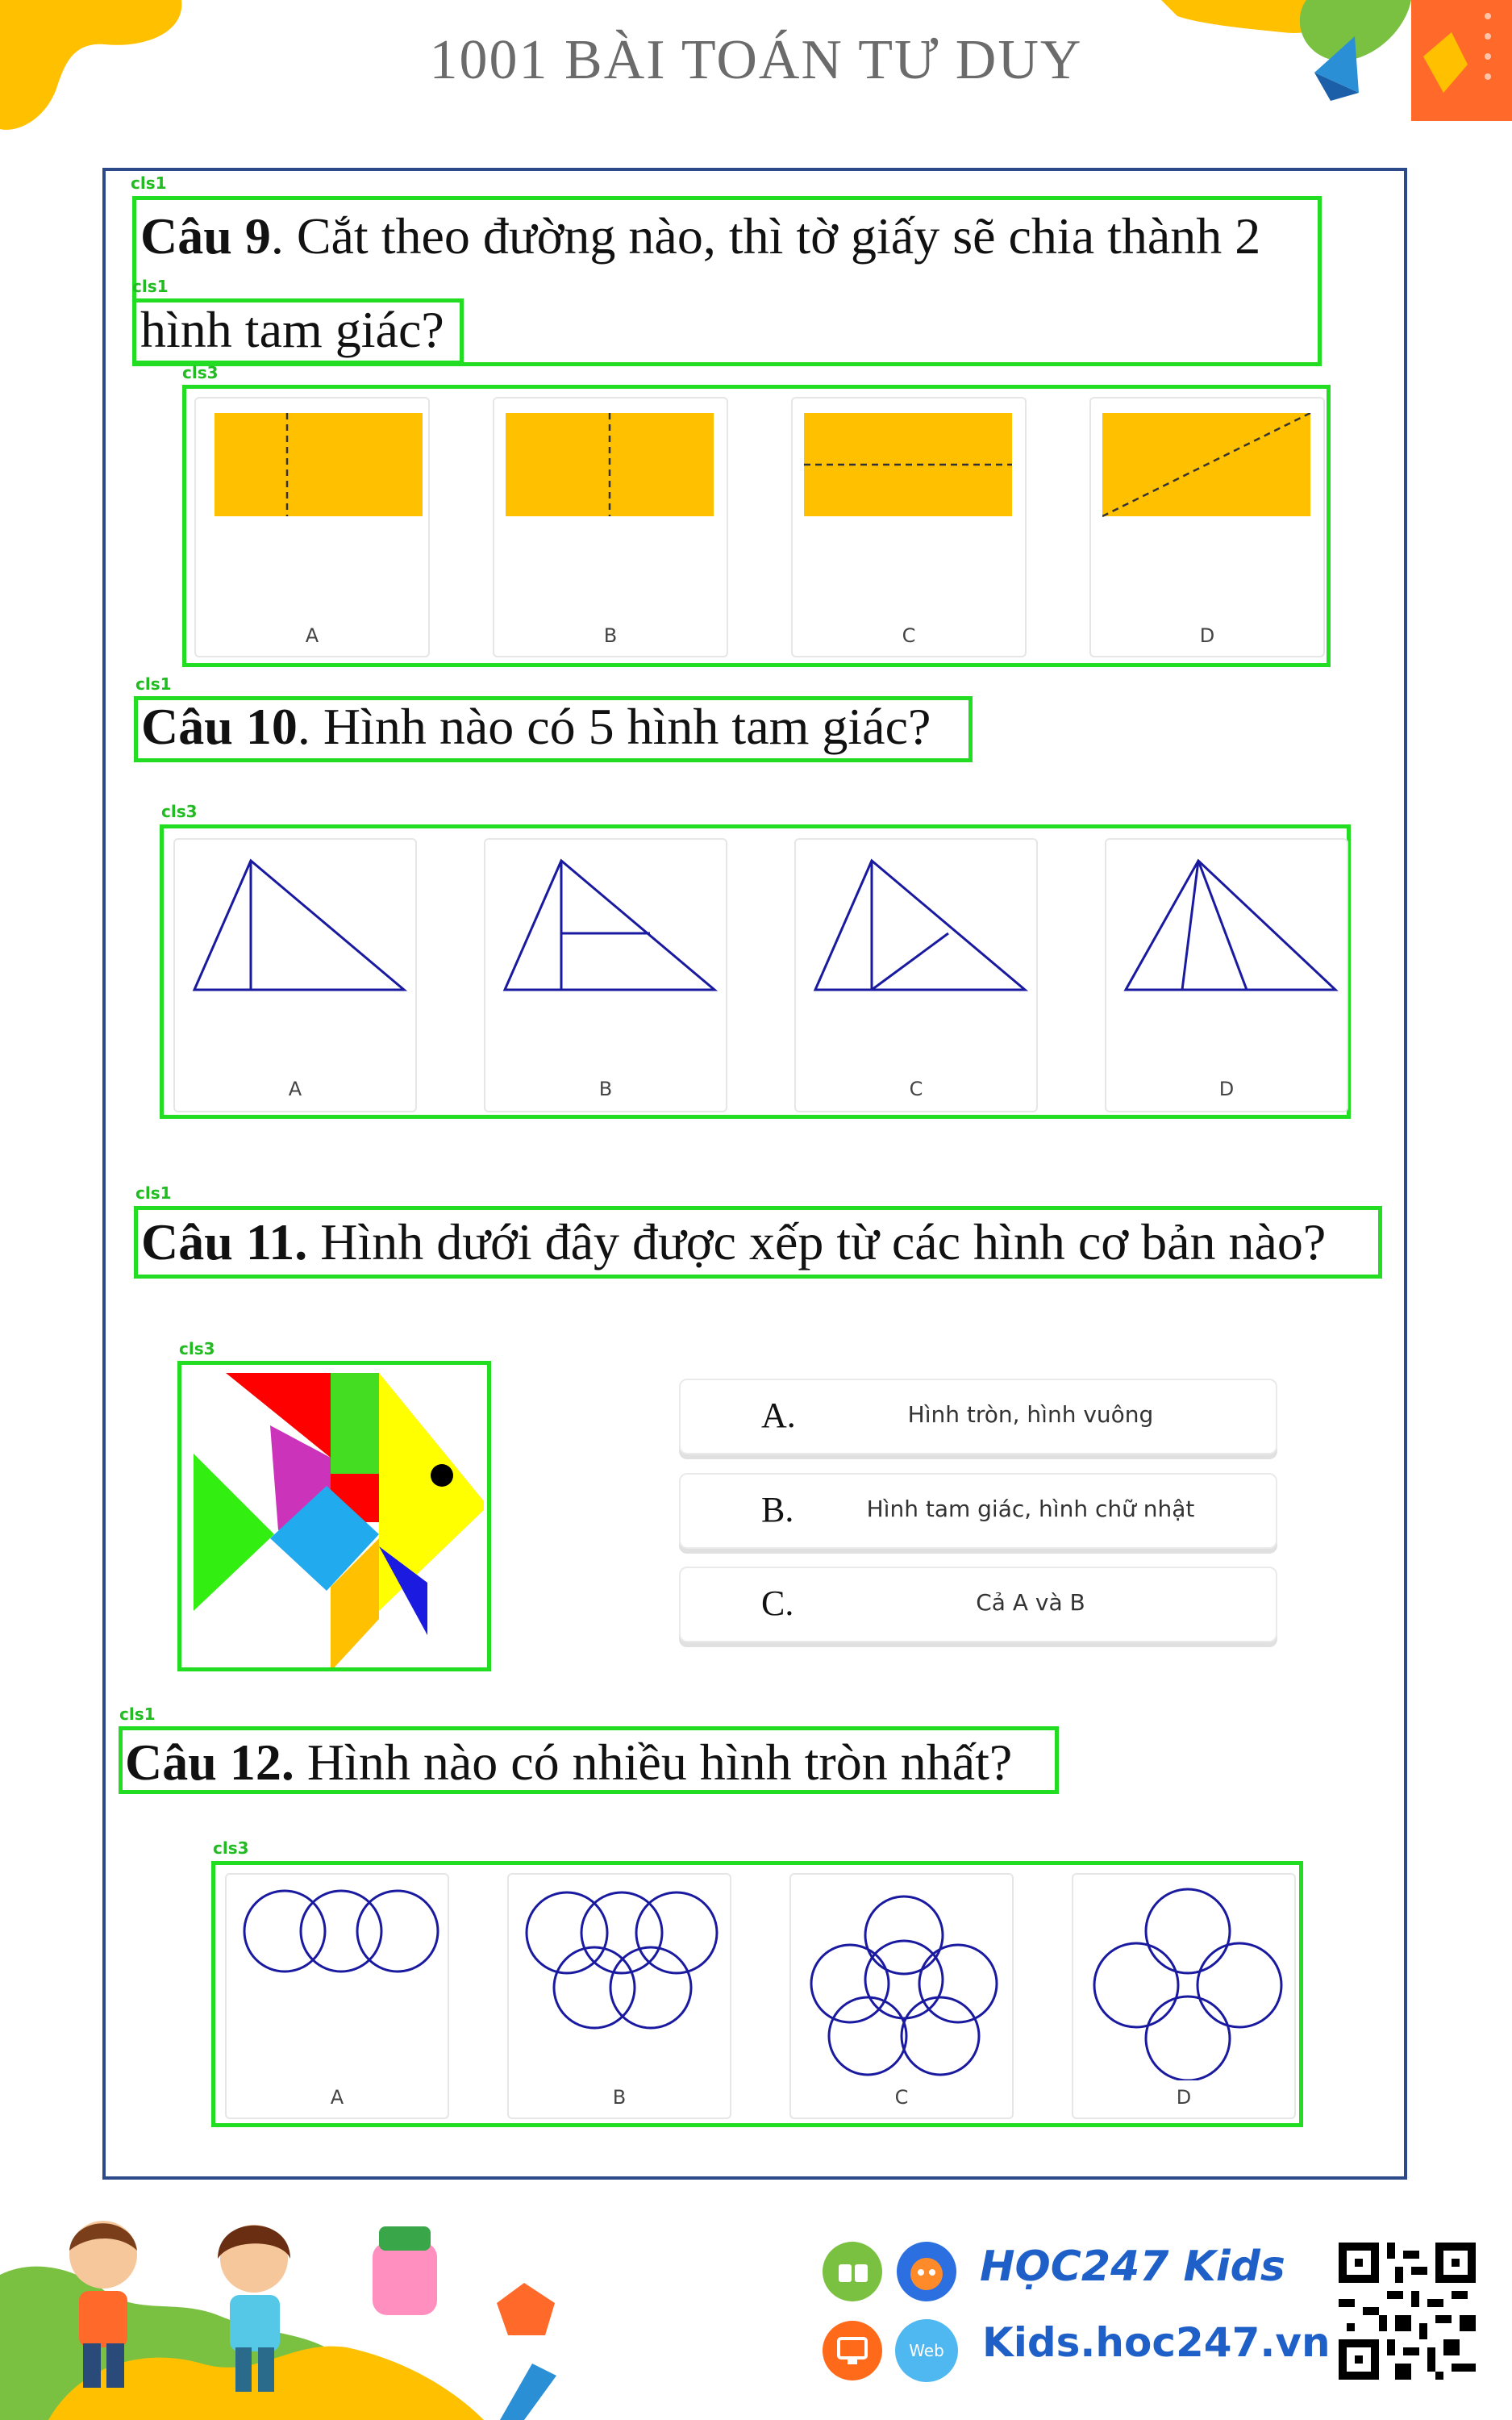 The height and width of the screenshot is (2420, 1512). I want to click on triangle-figure-a, so click(300, 924).